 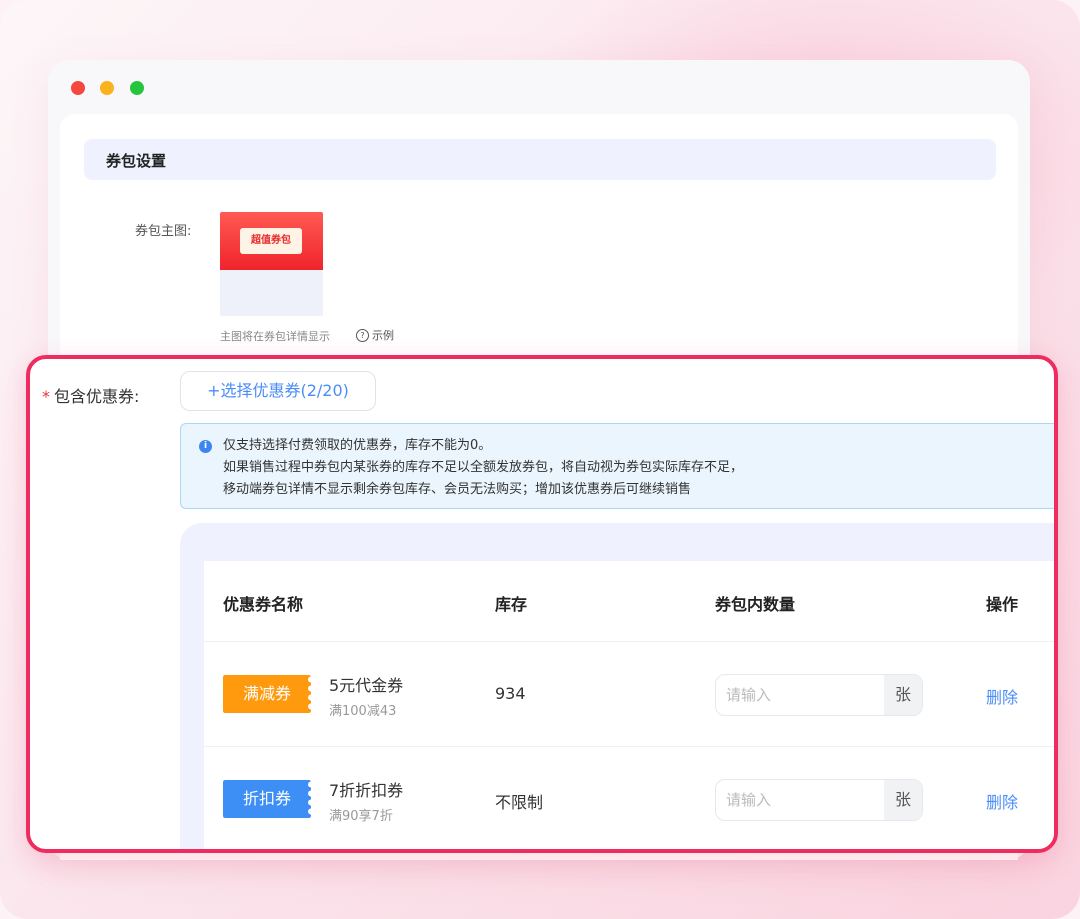 I want to click on header-action: 操作, so click(x=1002, y=604).